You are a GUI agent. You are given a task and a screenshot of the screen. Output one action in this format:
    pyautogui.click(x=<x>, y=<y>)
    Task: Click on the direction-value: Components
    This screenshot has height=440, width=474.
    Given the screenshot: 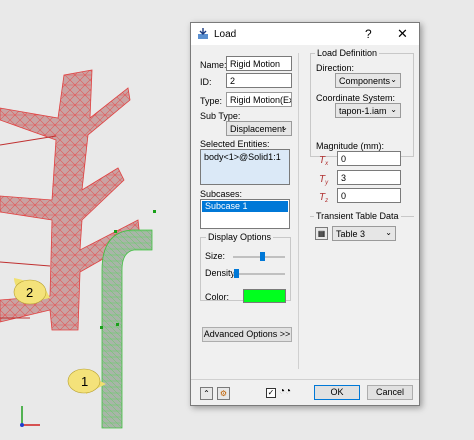 What is the action you would take?
    pyautogui.click(x=365, y=81)
    